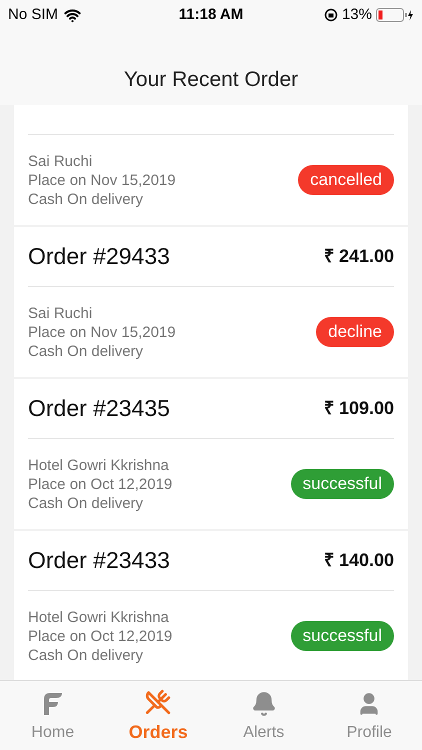 The height and width of the screenshot is (750, 422). I want to click on tab-button: Orders, so click(158, 715).